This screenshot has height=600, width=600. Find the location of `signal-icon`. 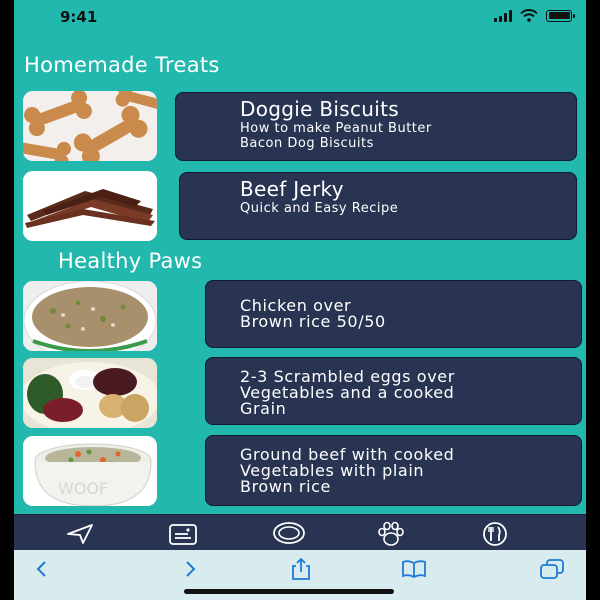

signal-icon is located at coordinates (503, 15).